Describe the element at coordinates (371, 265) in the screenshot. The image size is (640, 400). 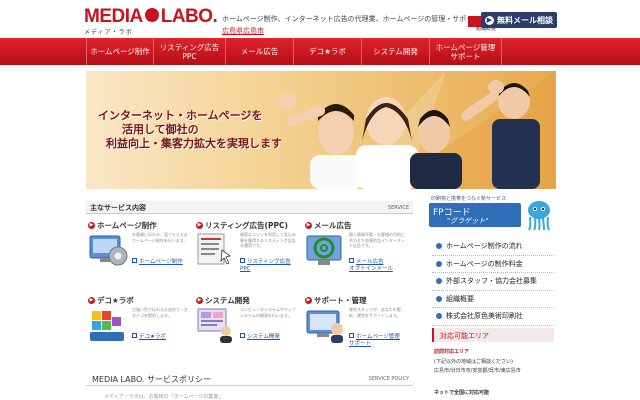
I see `service-link-text: メール広告 オプトインメール` at that location.